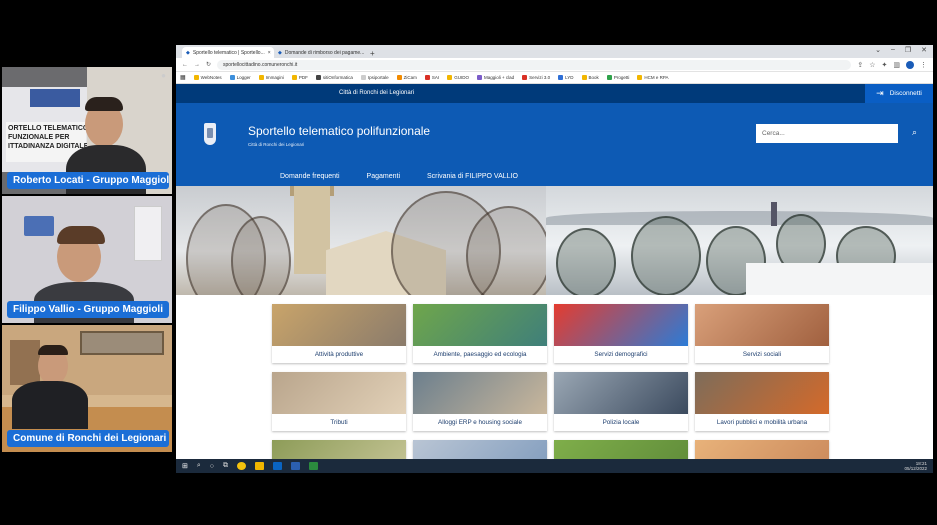 The width and height of the screenshot is (937, 525). What do you see at coordinates (207, 77) in the screenshot?
I see `bookmark-item: WebNotes` at bounding box center [207, 77].